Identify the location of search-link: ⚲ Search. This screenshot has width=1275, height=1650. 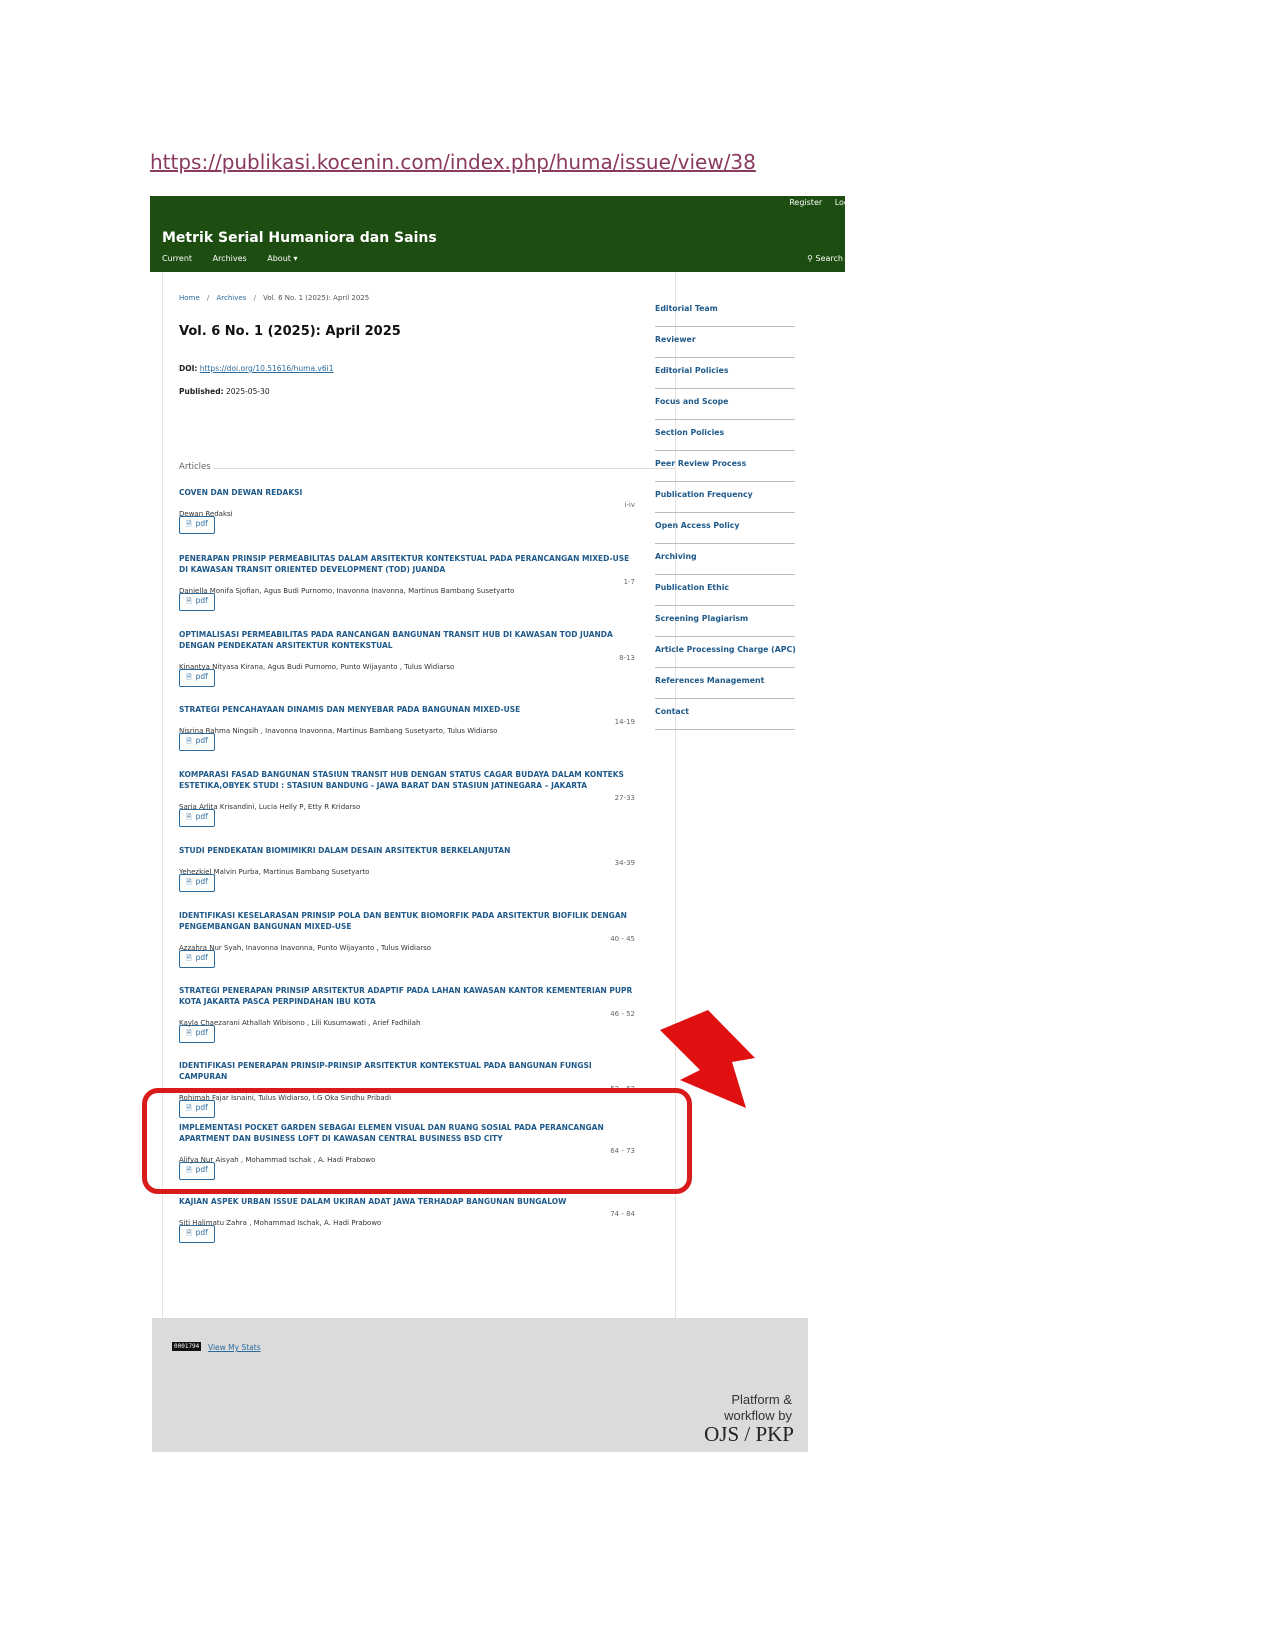
(825, 258).